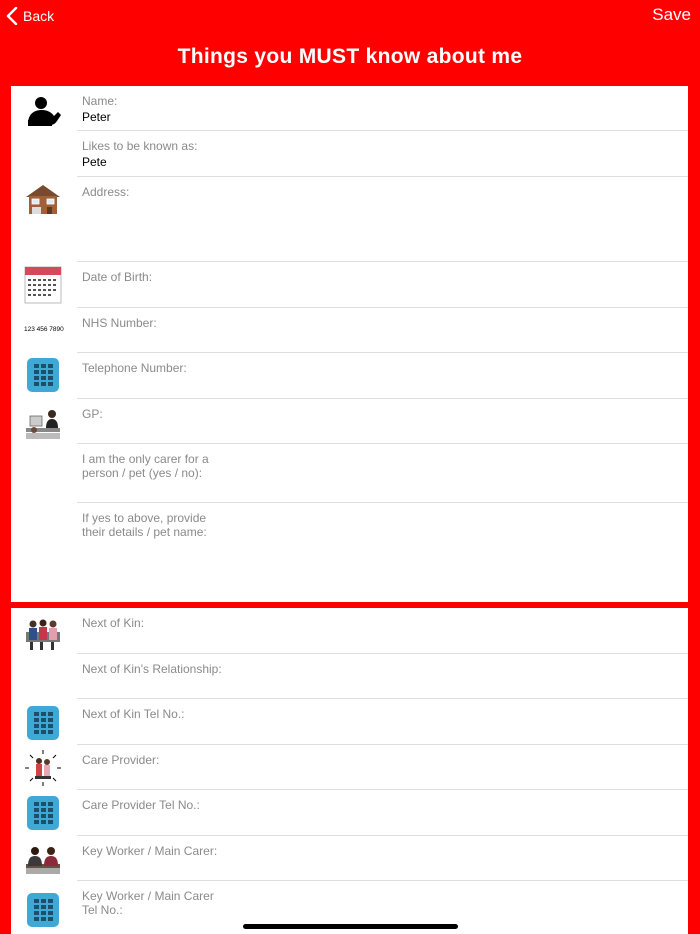 This screenshot has width=700, height=934. Describe the element at coordinates (150, 851) in the screenshot. I see `key-worker-label: Key Worker / Main Carer:` at that location.